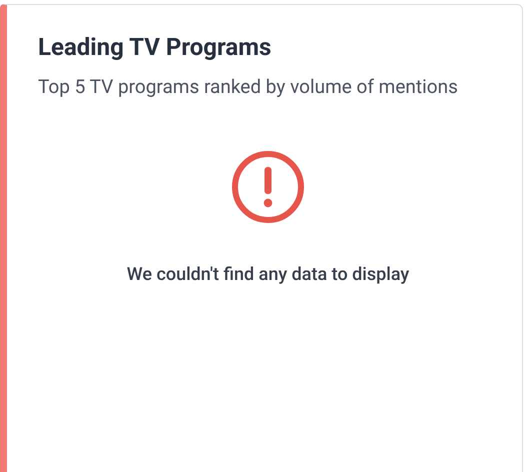 The width and height of the screenshot is (525, 472). I want to click on card-title: Leading TV Programs, so click(155, 47).